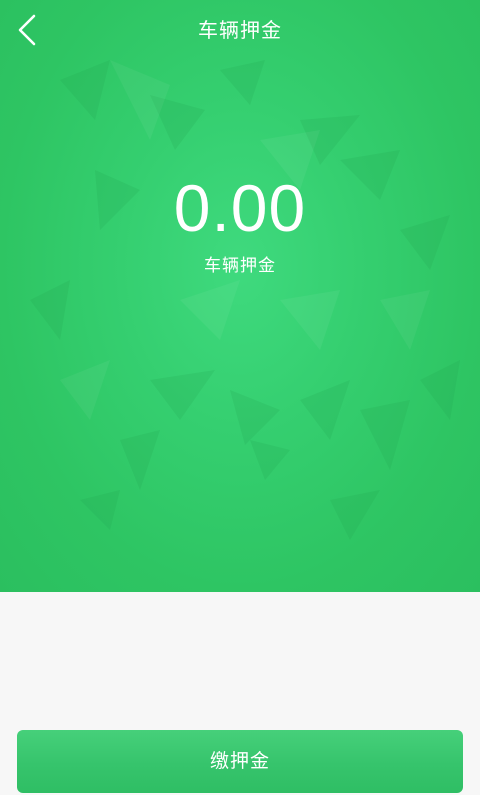  Describe the element at coordinates (240, 266) in the screenshot. I see `deposit-amount-label: 车辆押金` at that location.